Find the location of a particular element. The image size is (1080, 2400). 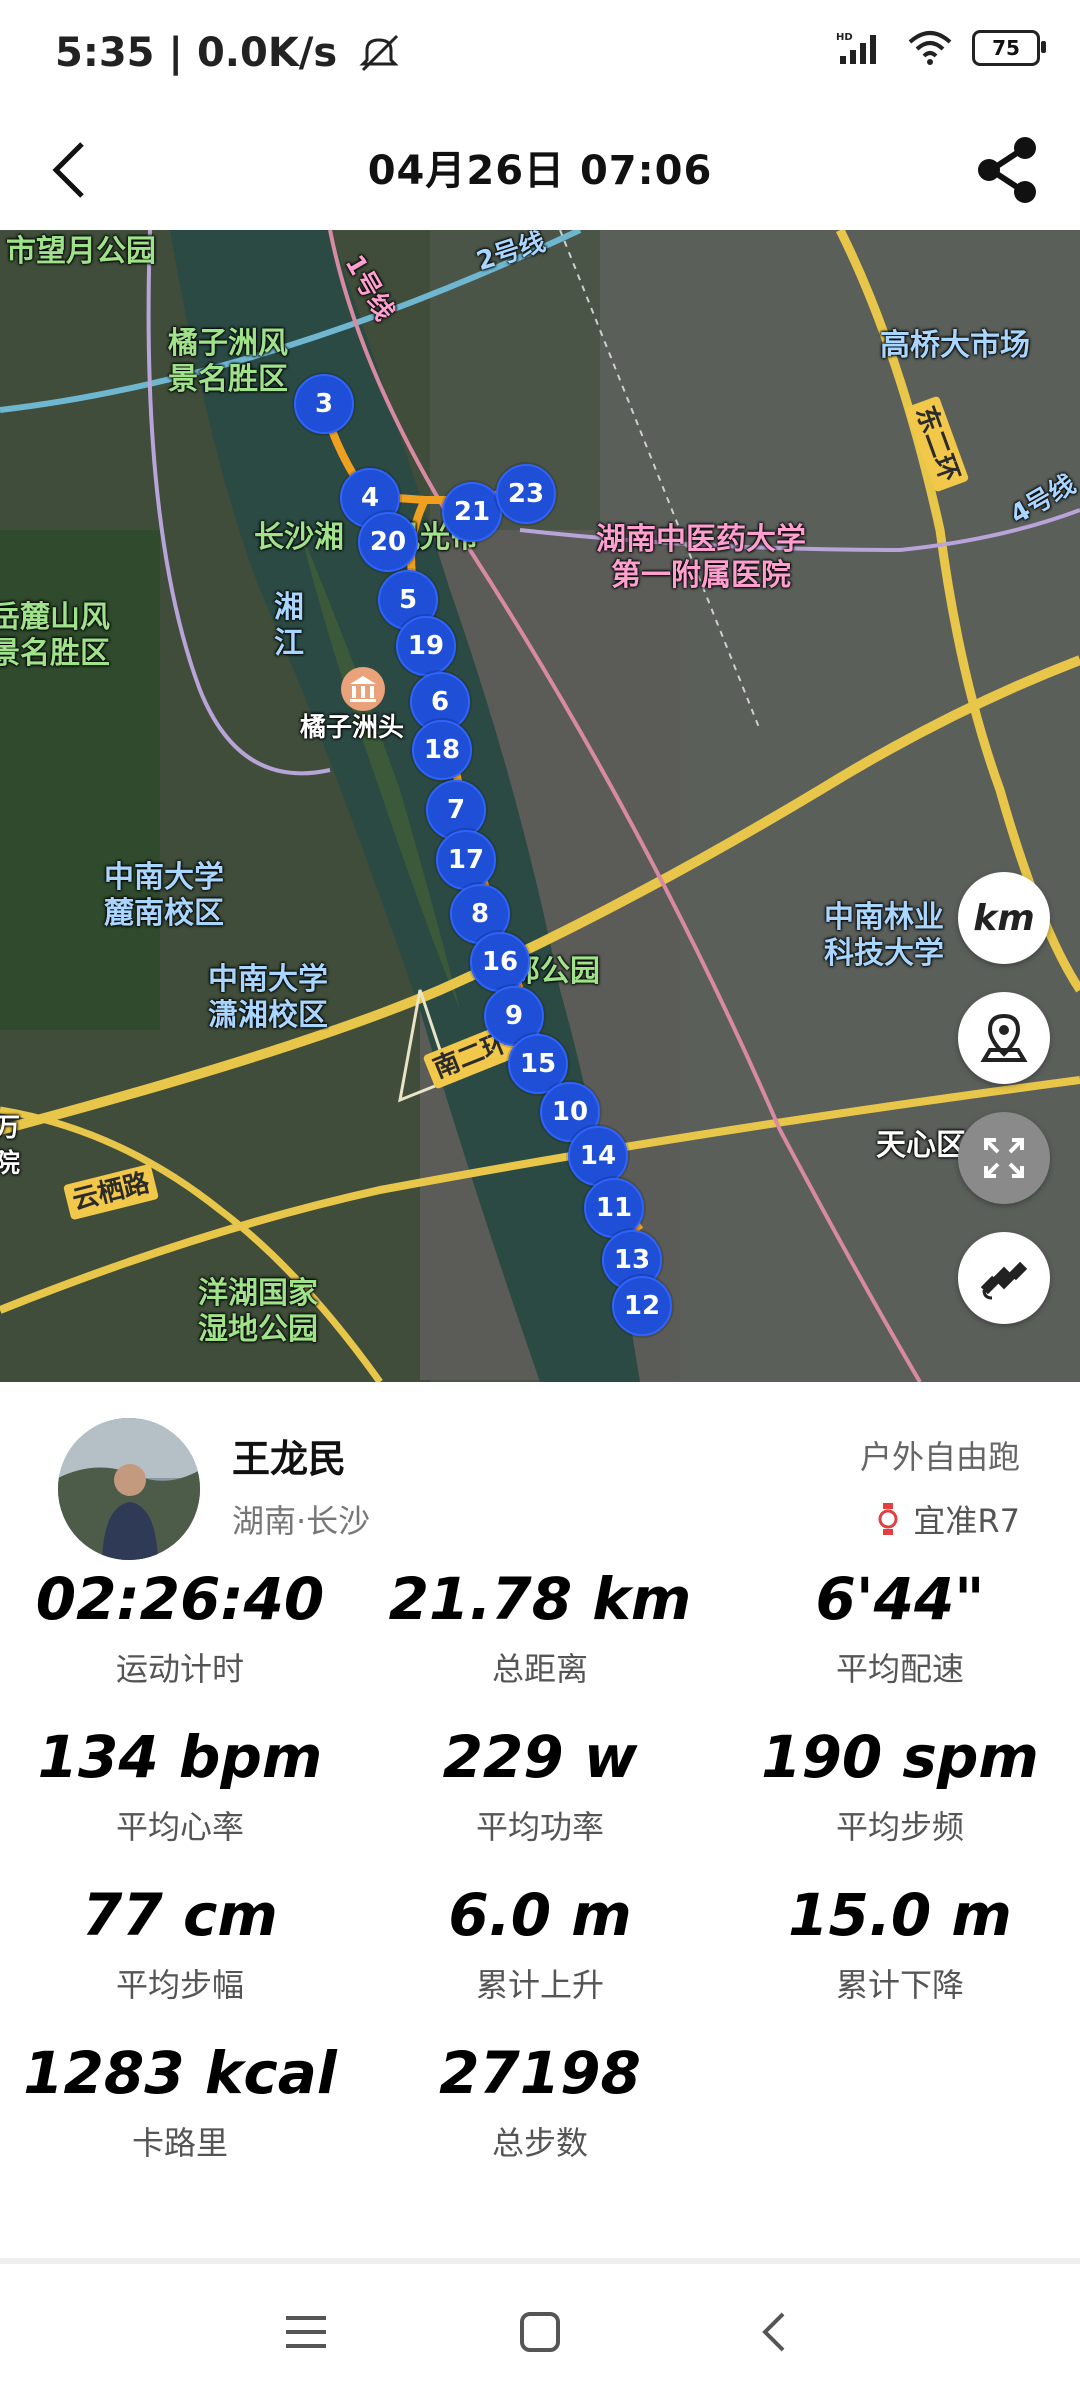

stat-value: 1283 kcal is located at coordinates (180, 2073).